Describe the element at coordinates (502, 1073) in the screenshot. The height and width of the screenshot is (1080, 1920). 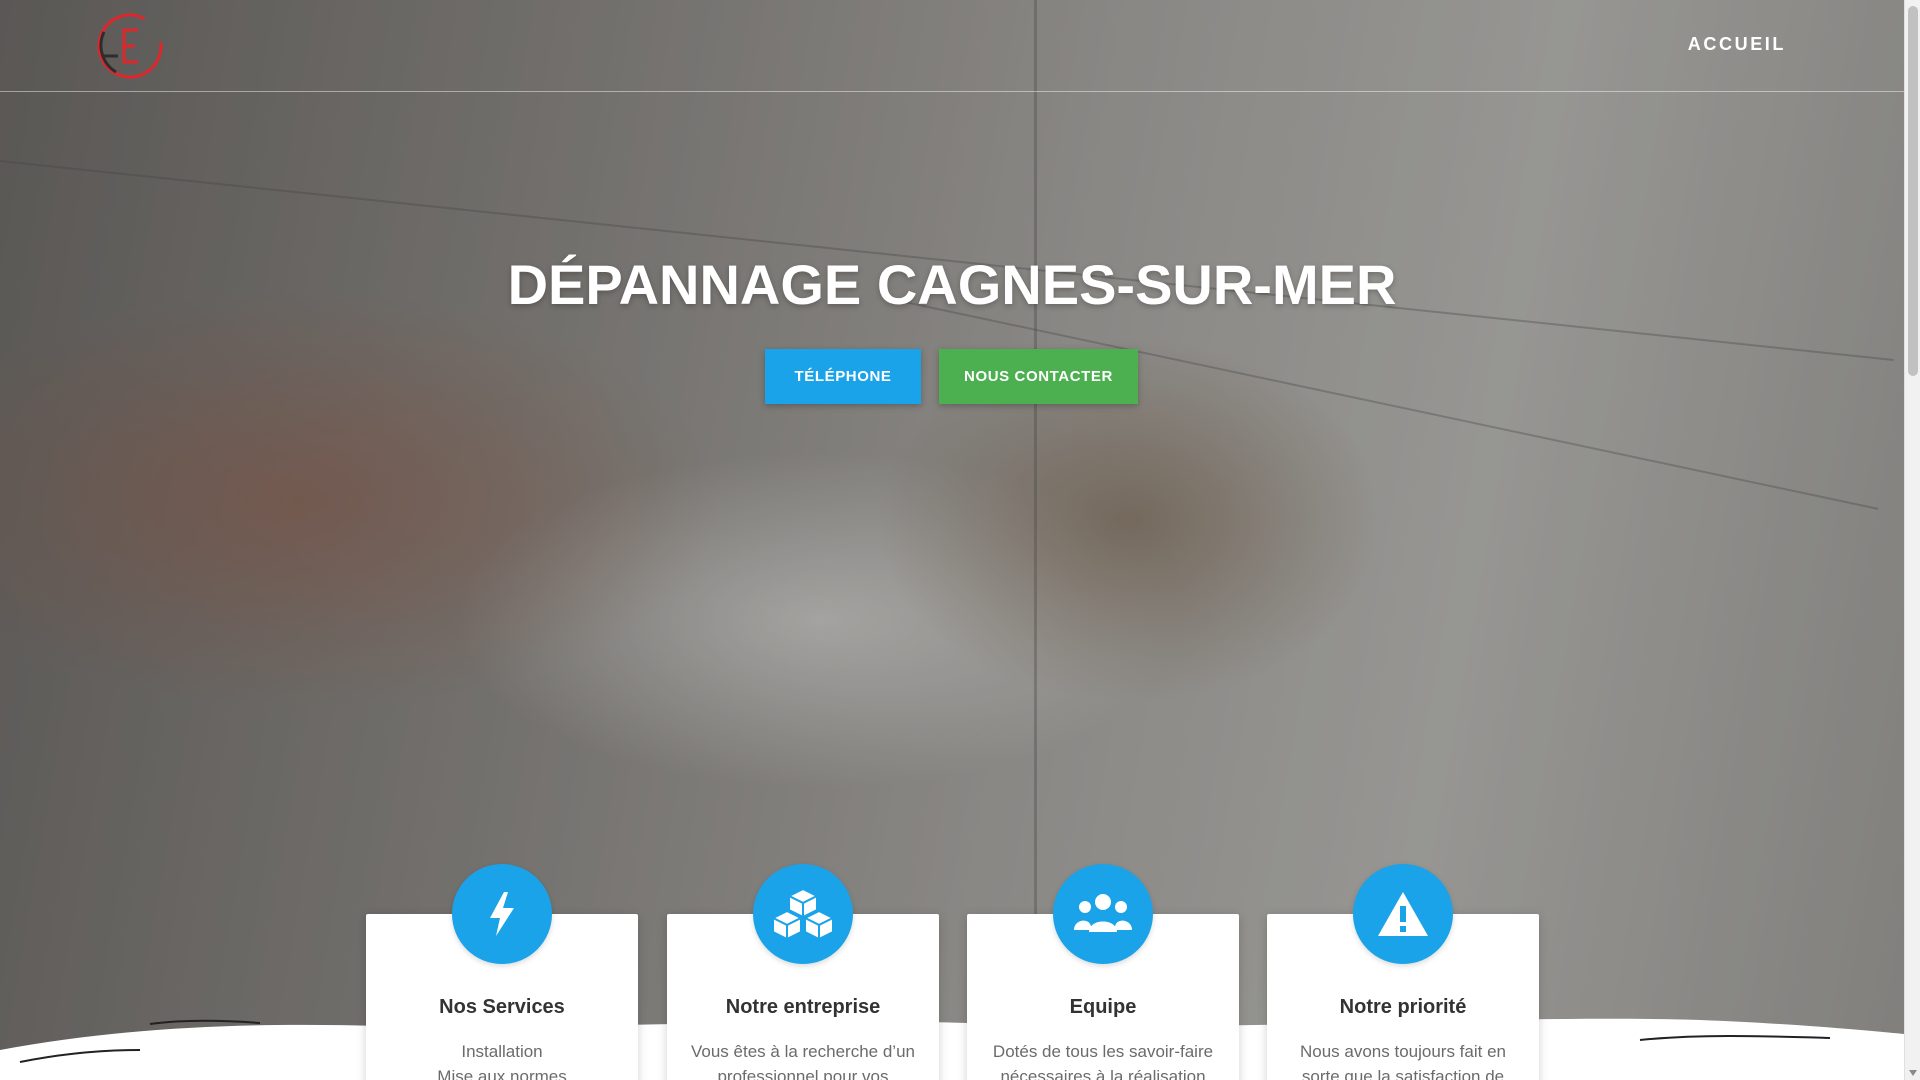
I see `card-text-line: Mise aux normes` at that location.